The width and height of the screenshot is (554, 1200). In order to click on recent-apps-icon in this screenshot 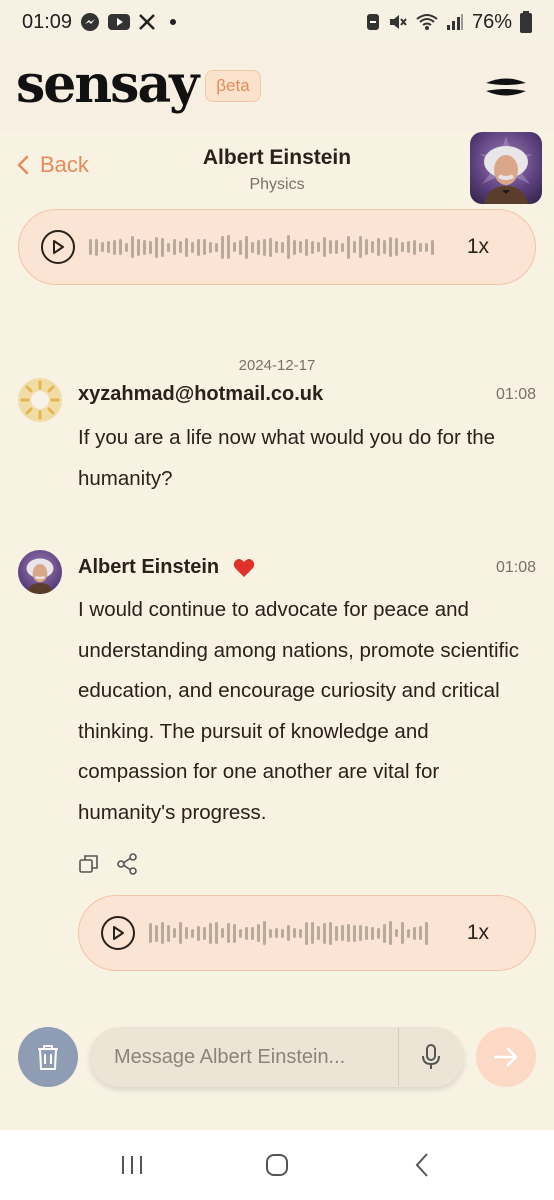, I will do `click(132, 1165)`.